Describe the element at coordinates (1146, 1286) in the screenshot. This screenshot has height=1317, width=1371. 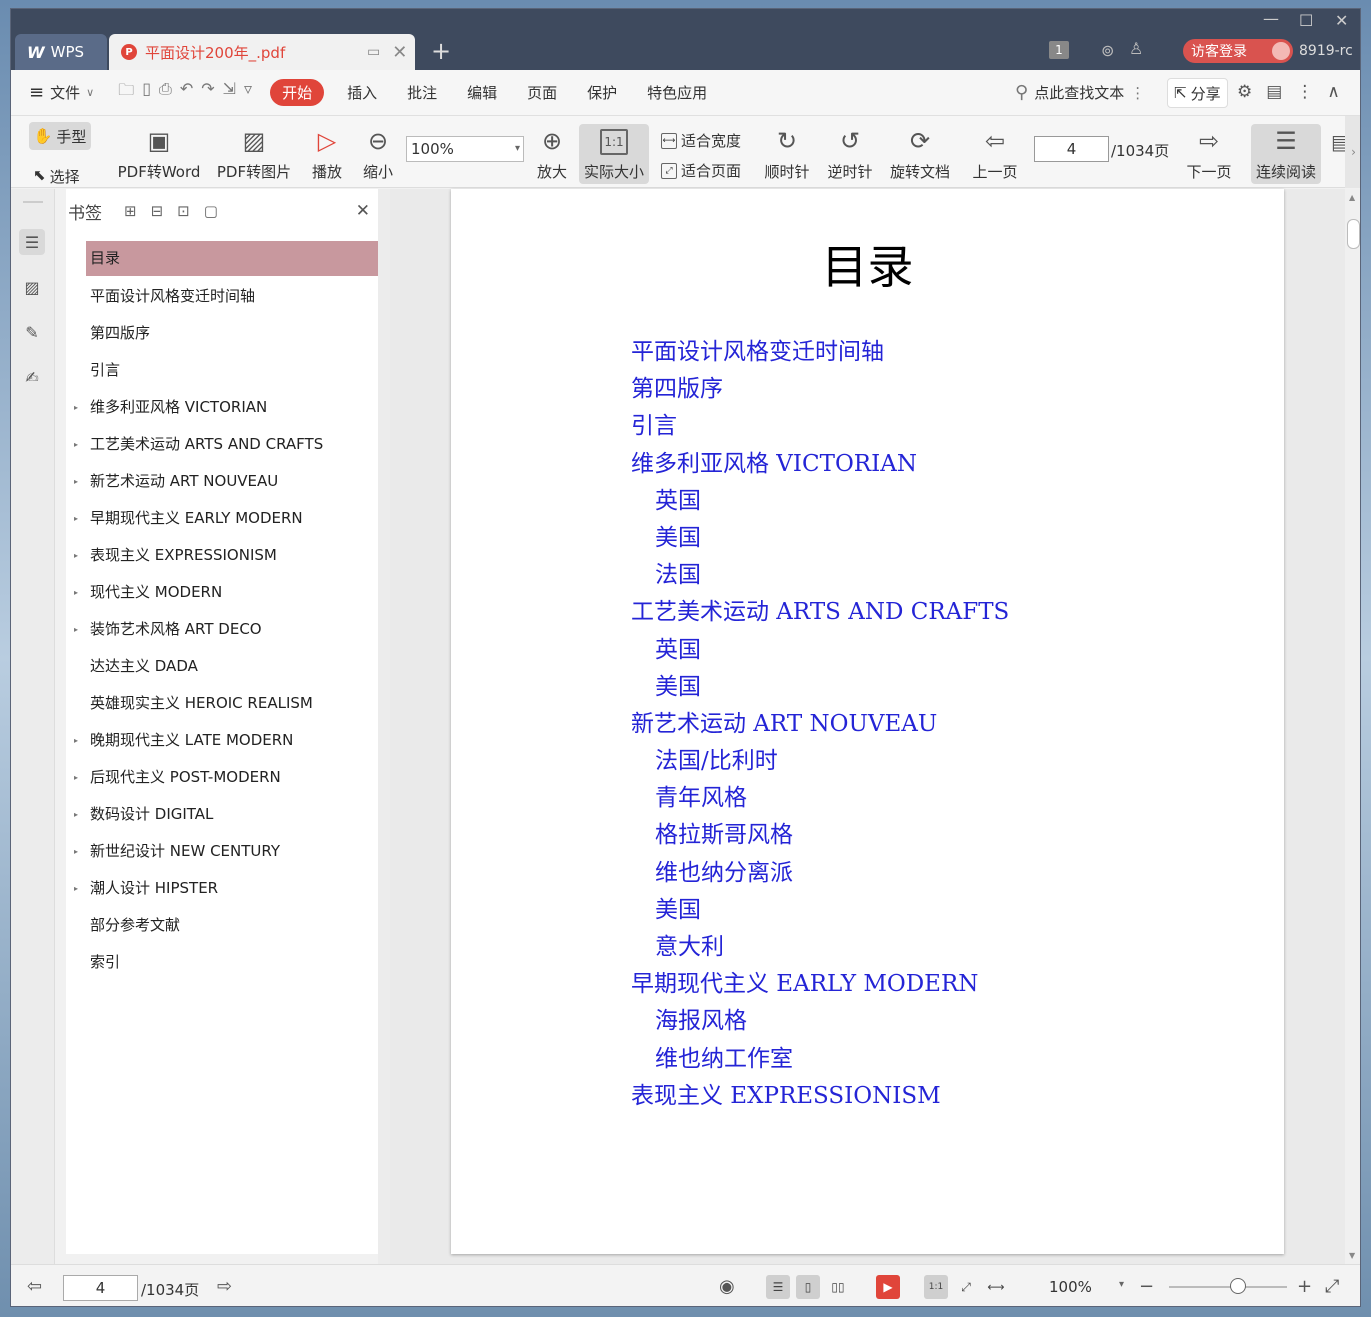
I see `zoom-out-status-icon: −` at that location.